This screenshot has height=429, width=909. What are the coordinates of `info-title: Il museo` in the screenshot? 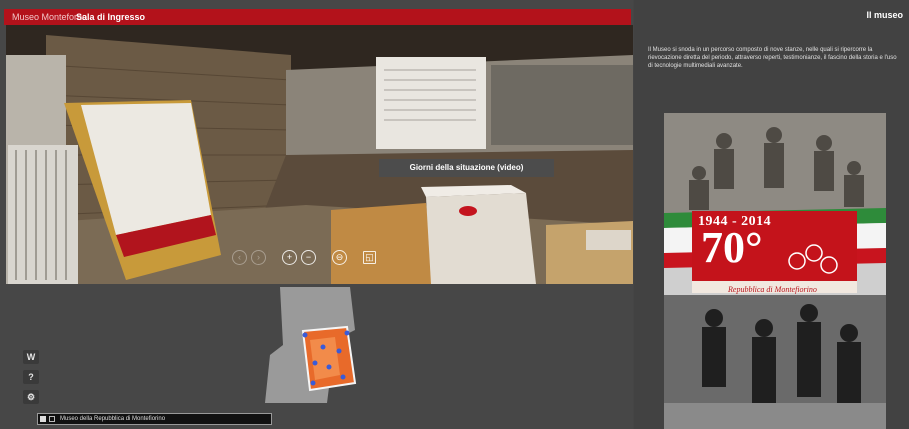 It's located at (884, 15).